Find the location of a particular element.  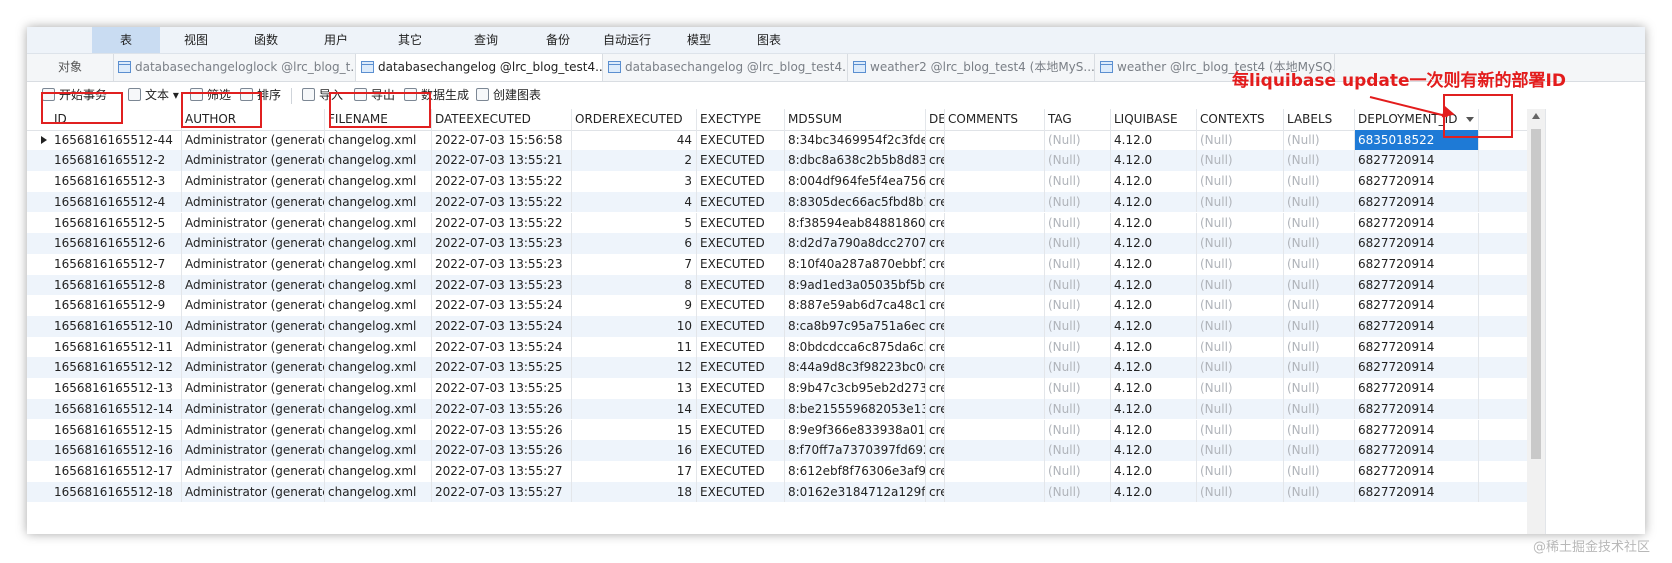

cell-orderexecuted: 2 is located at coordinates (634, 161).